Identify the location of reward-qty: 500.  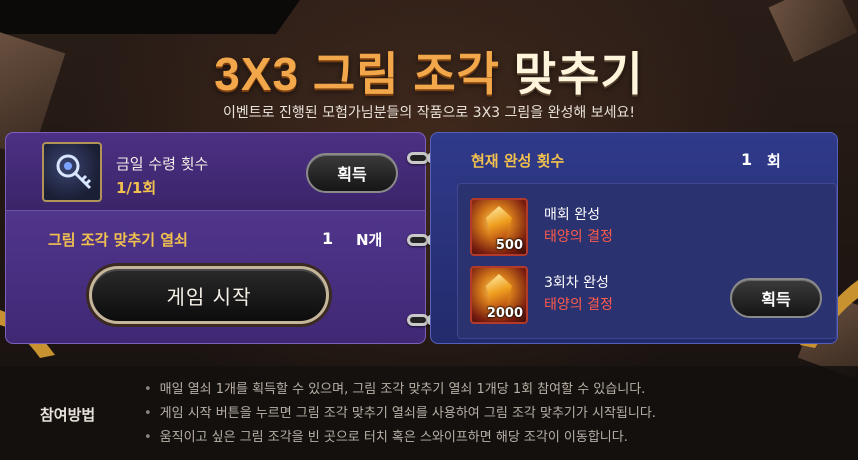
(509, 245).